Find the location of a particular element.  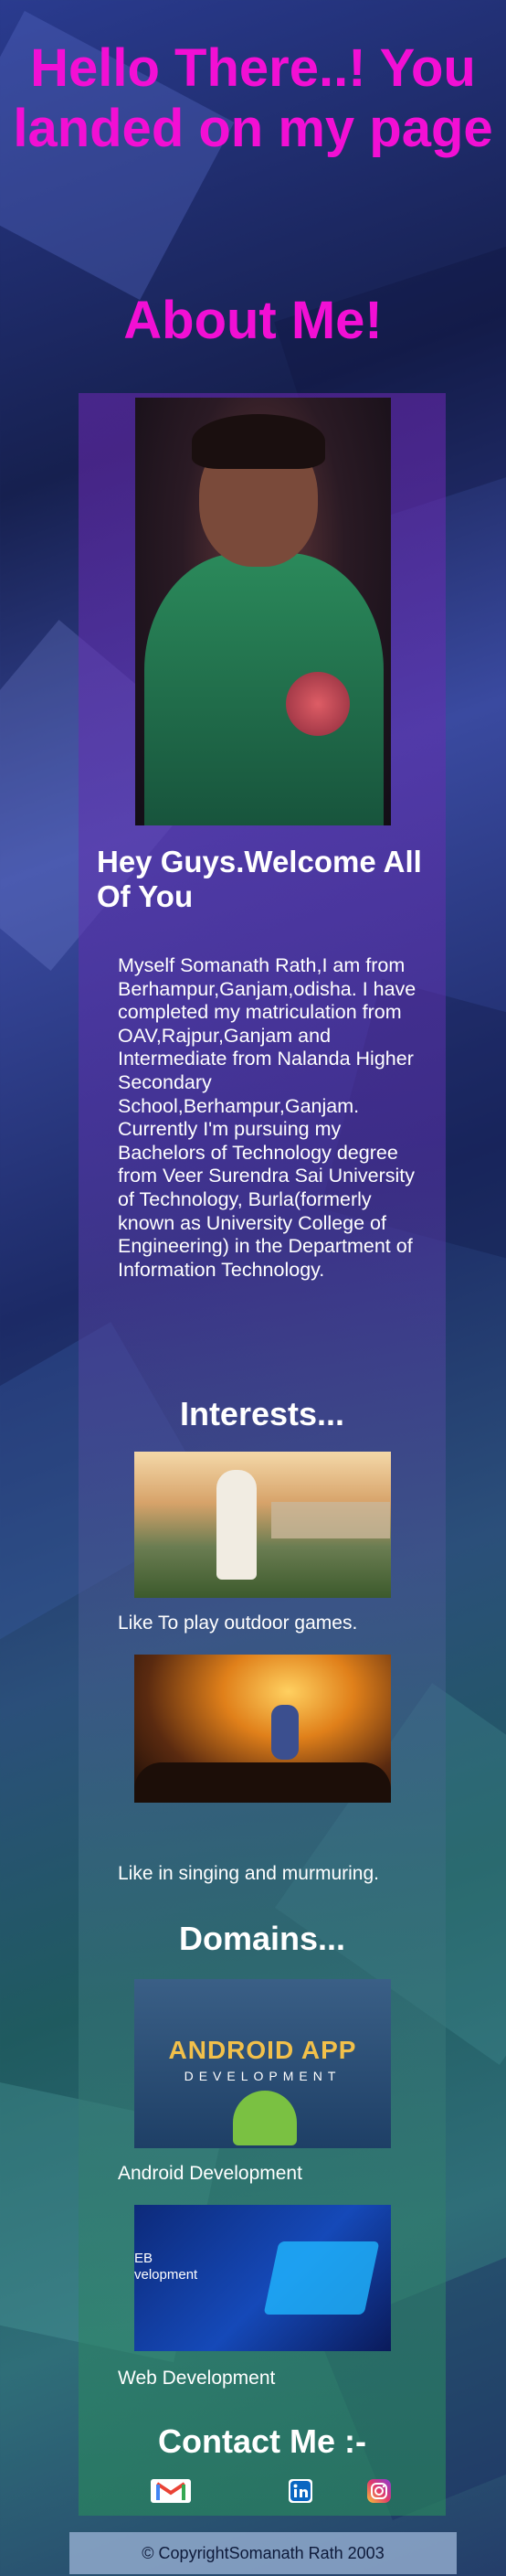

instagram-icon is located at coordinates (379, 2491).